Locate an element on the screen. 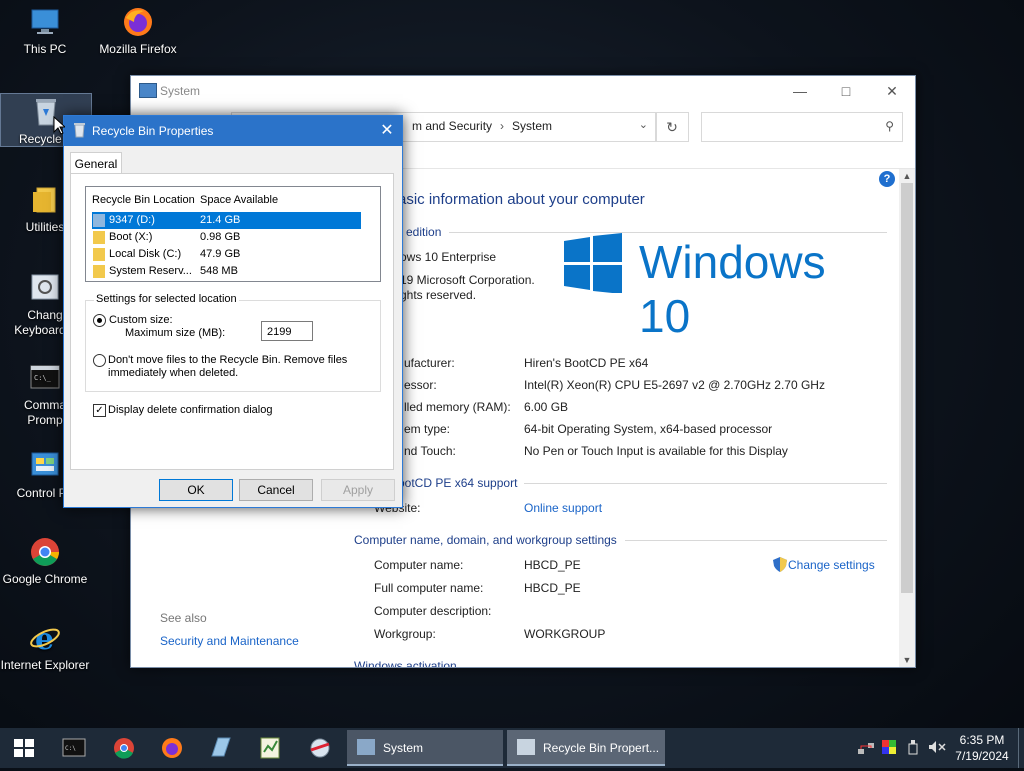 The image size is (1024, 771). desktop-icon-google-chrome: Google Chrome is located at coordinates (45, 561).